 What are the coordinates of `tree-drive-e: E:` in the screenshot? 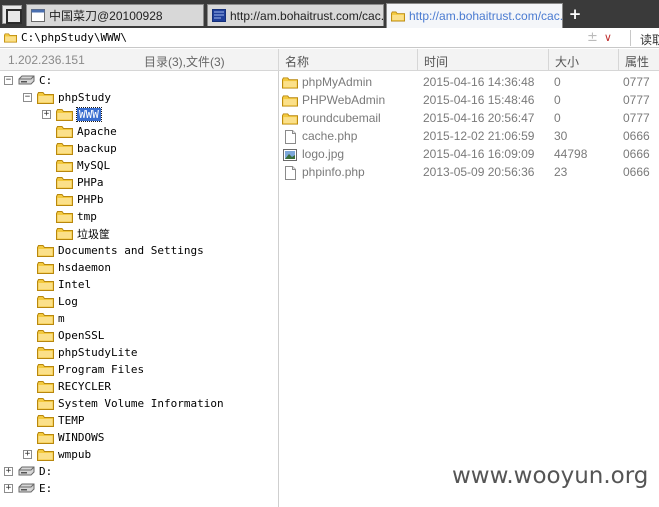 It's located at (35, 488).